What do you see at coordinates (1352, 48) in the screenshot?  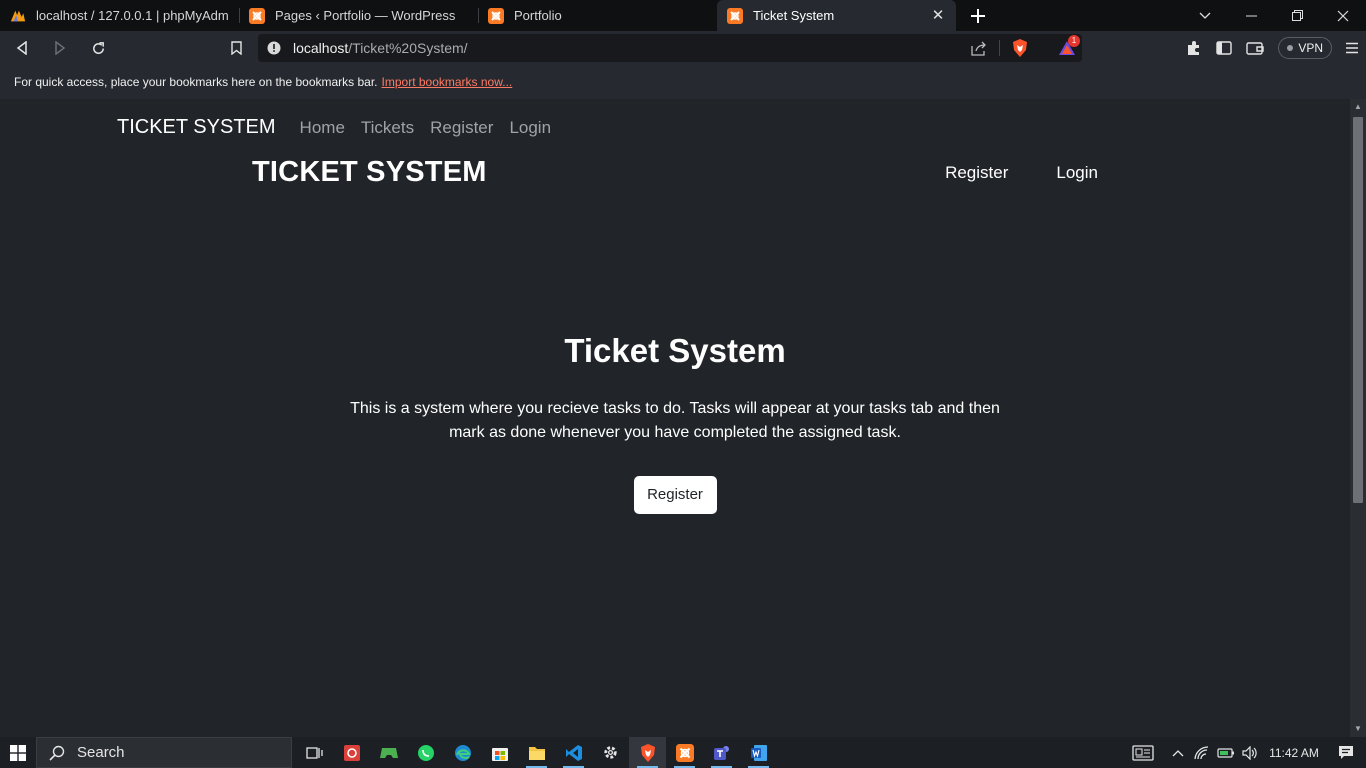 I see `menu-hamburger-icon` at bounding box center [1352, 48].